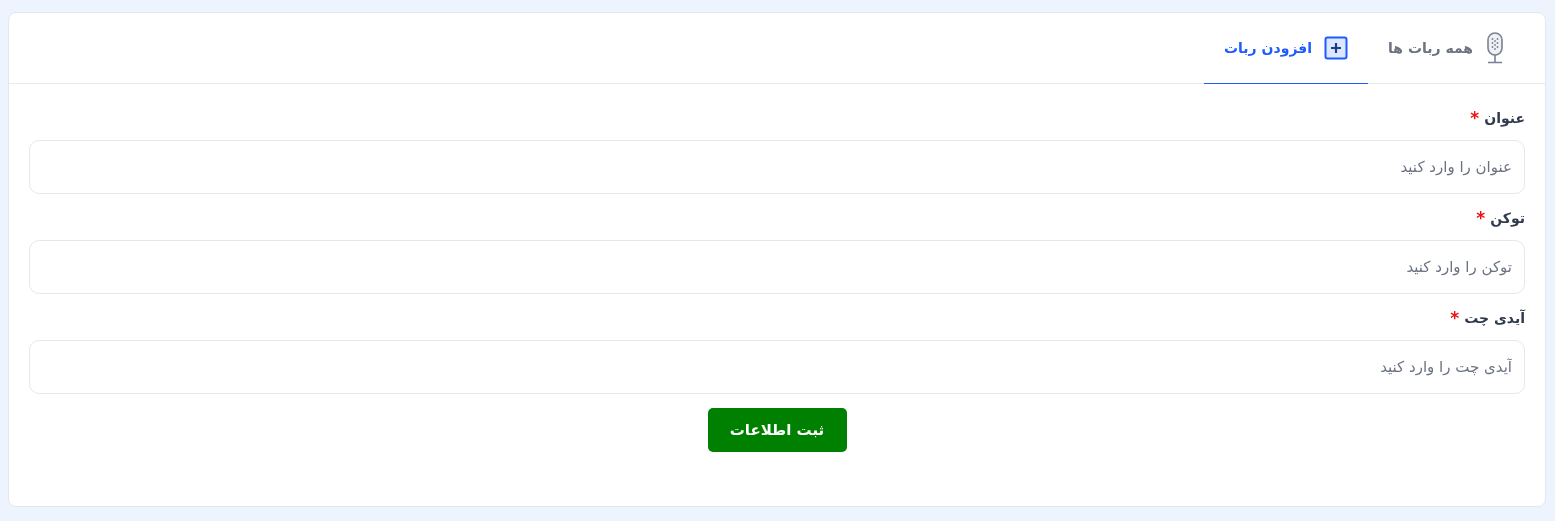 The image size is (1555, 521). Describe the element at coordinates (1446, 48) in the screenshot. I see `tab: همه ربات ها` at that location.